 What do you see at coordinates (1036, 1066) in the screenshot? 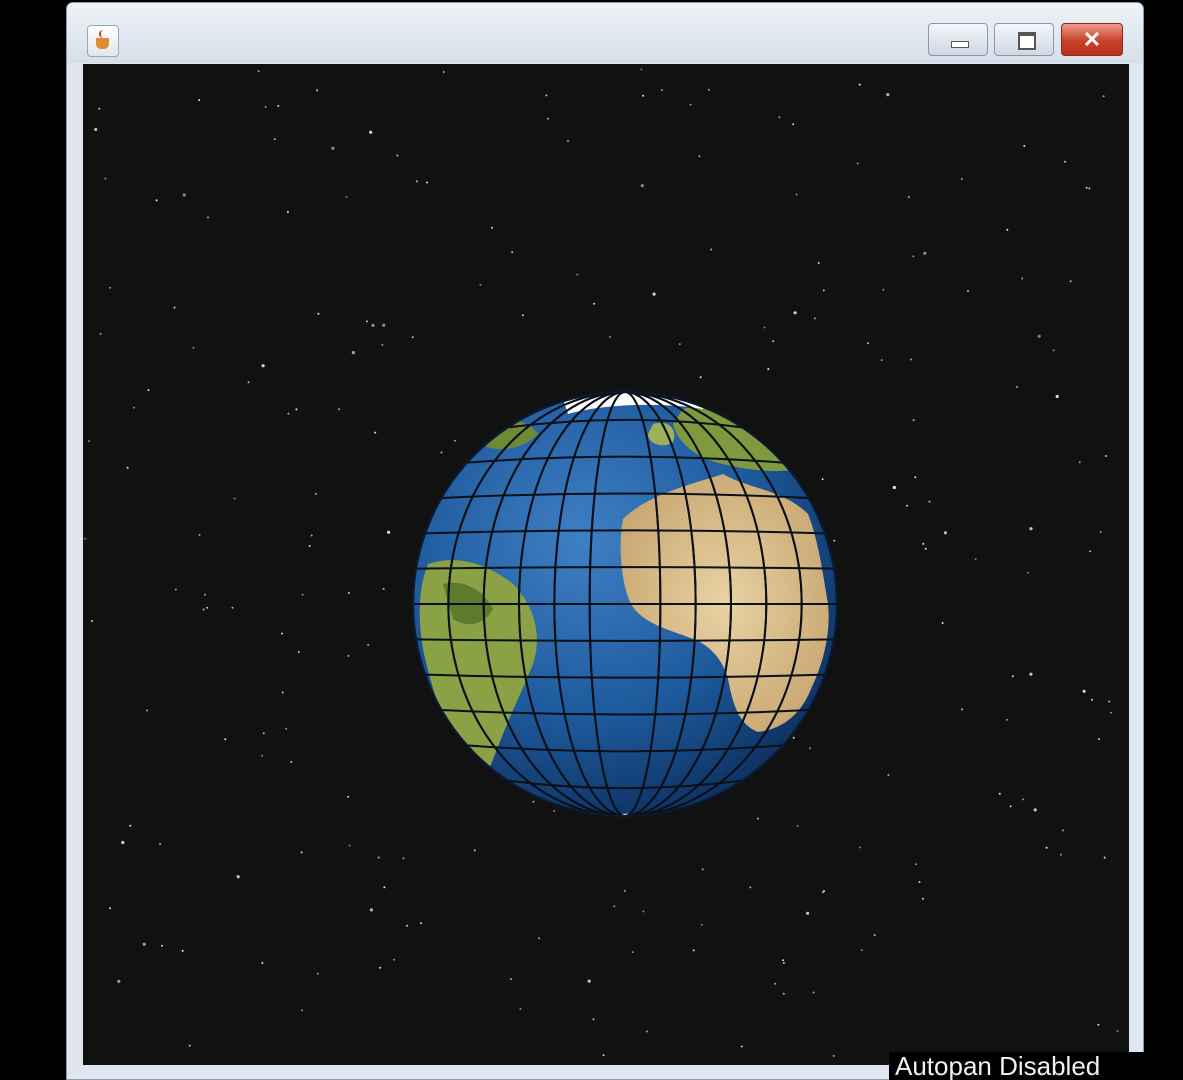
I see `autopan-status: Autopan Disabled` at bounding box center [1036, 1066].